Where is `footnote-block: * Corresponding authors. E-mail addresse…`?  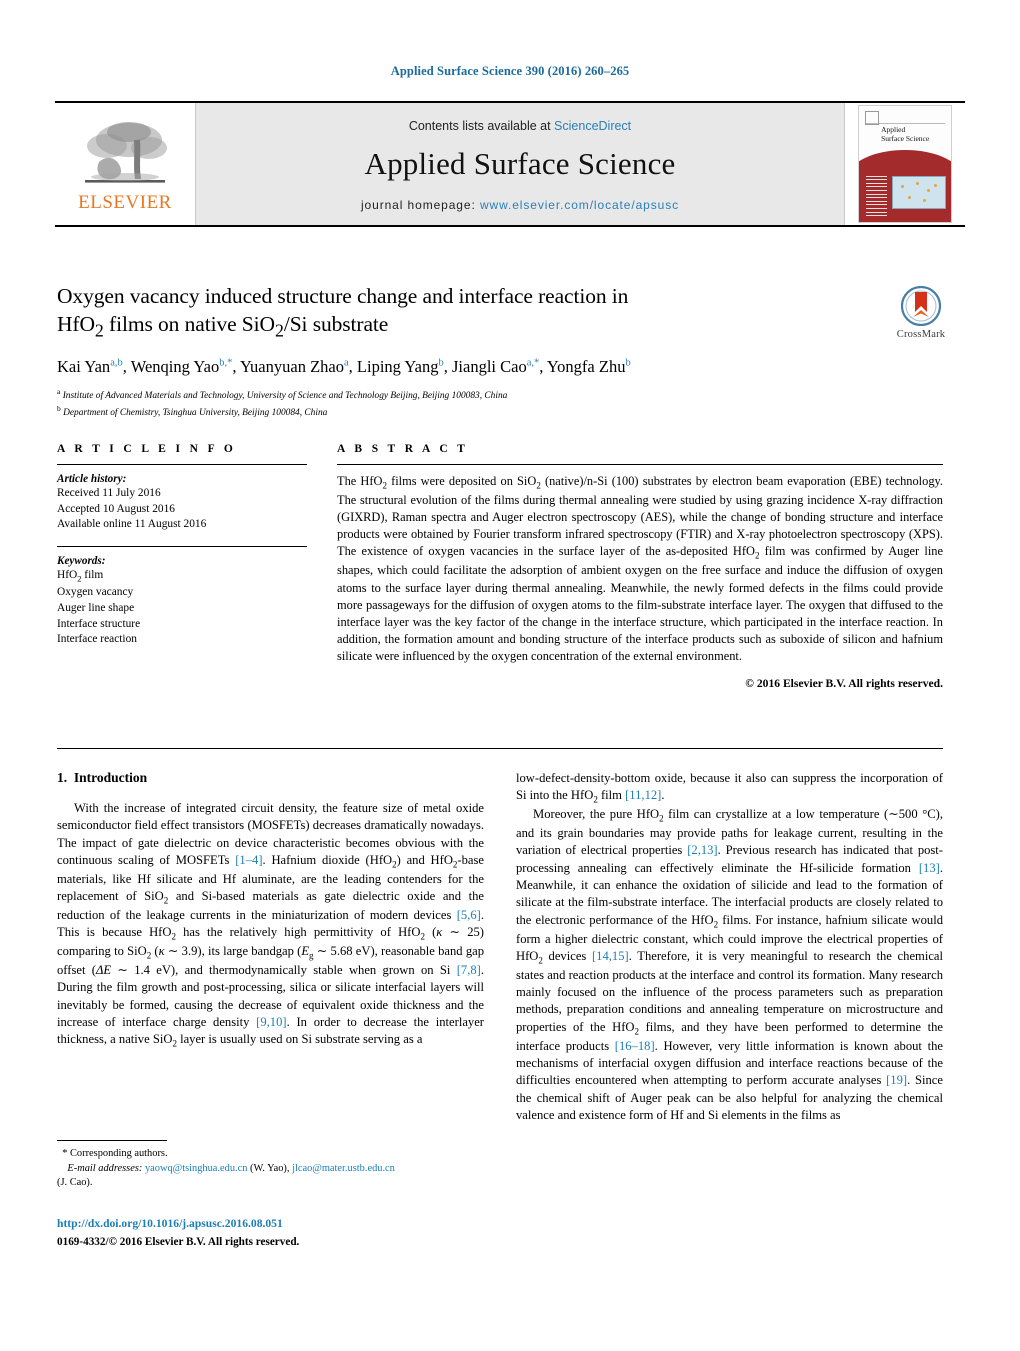
footnote-block: * Corresponding authors. E-mail addresse… is located at coordinates (270, 1165).